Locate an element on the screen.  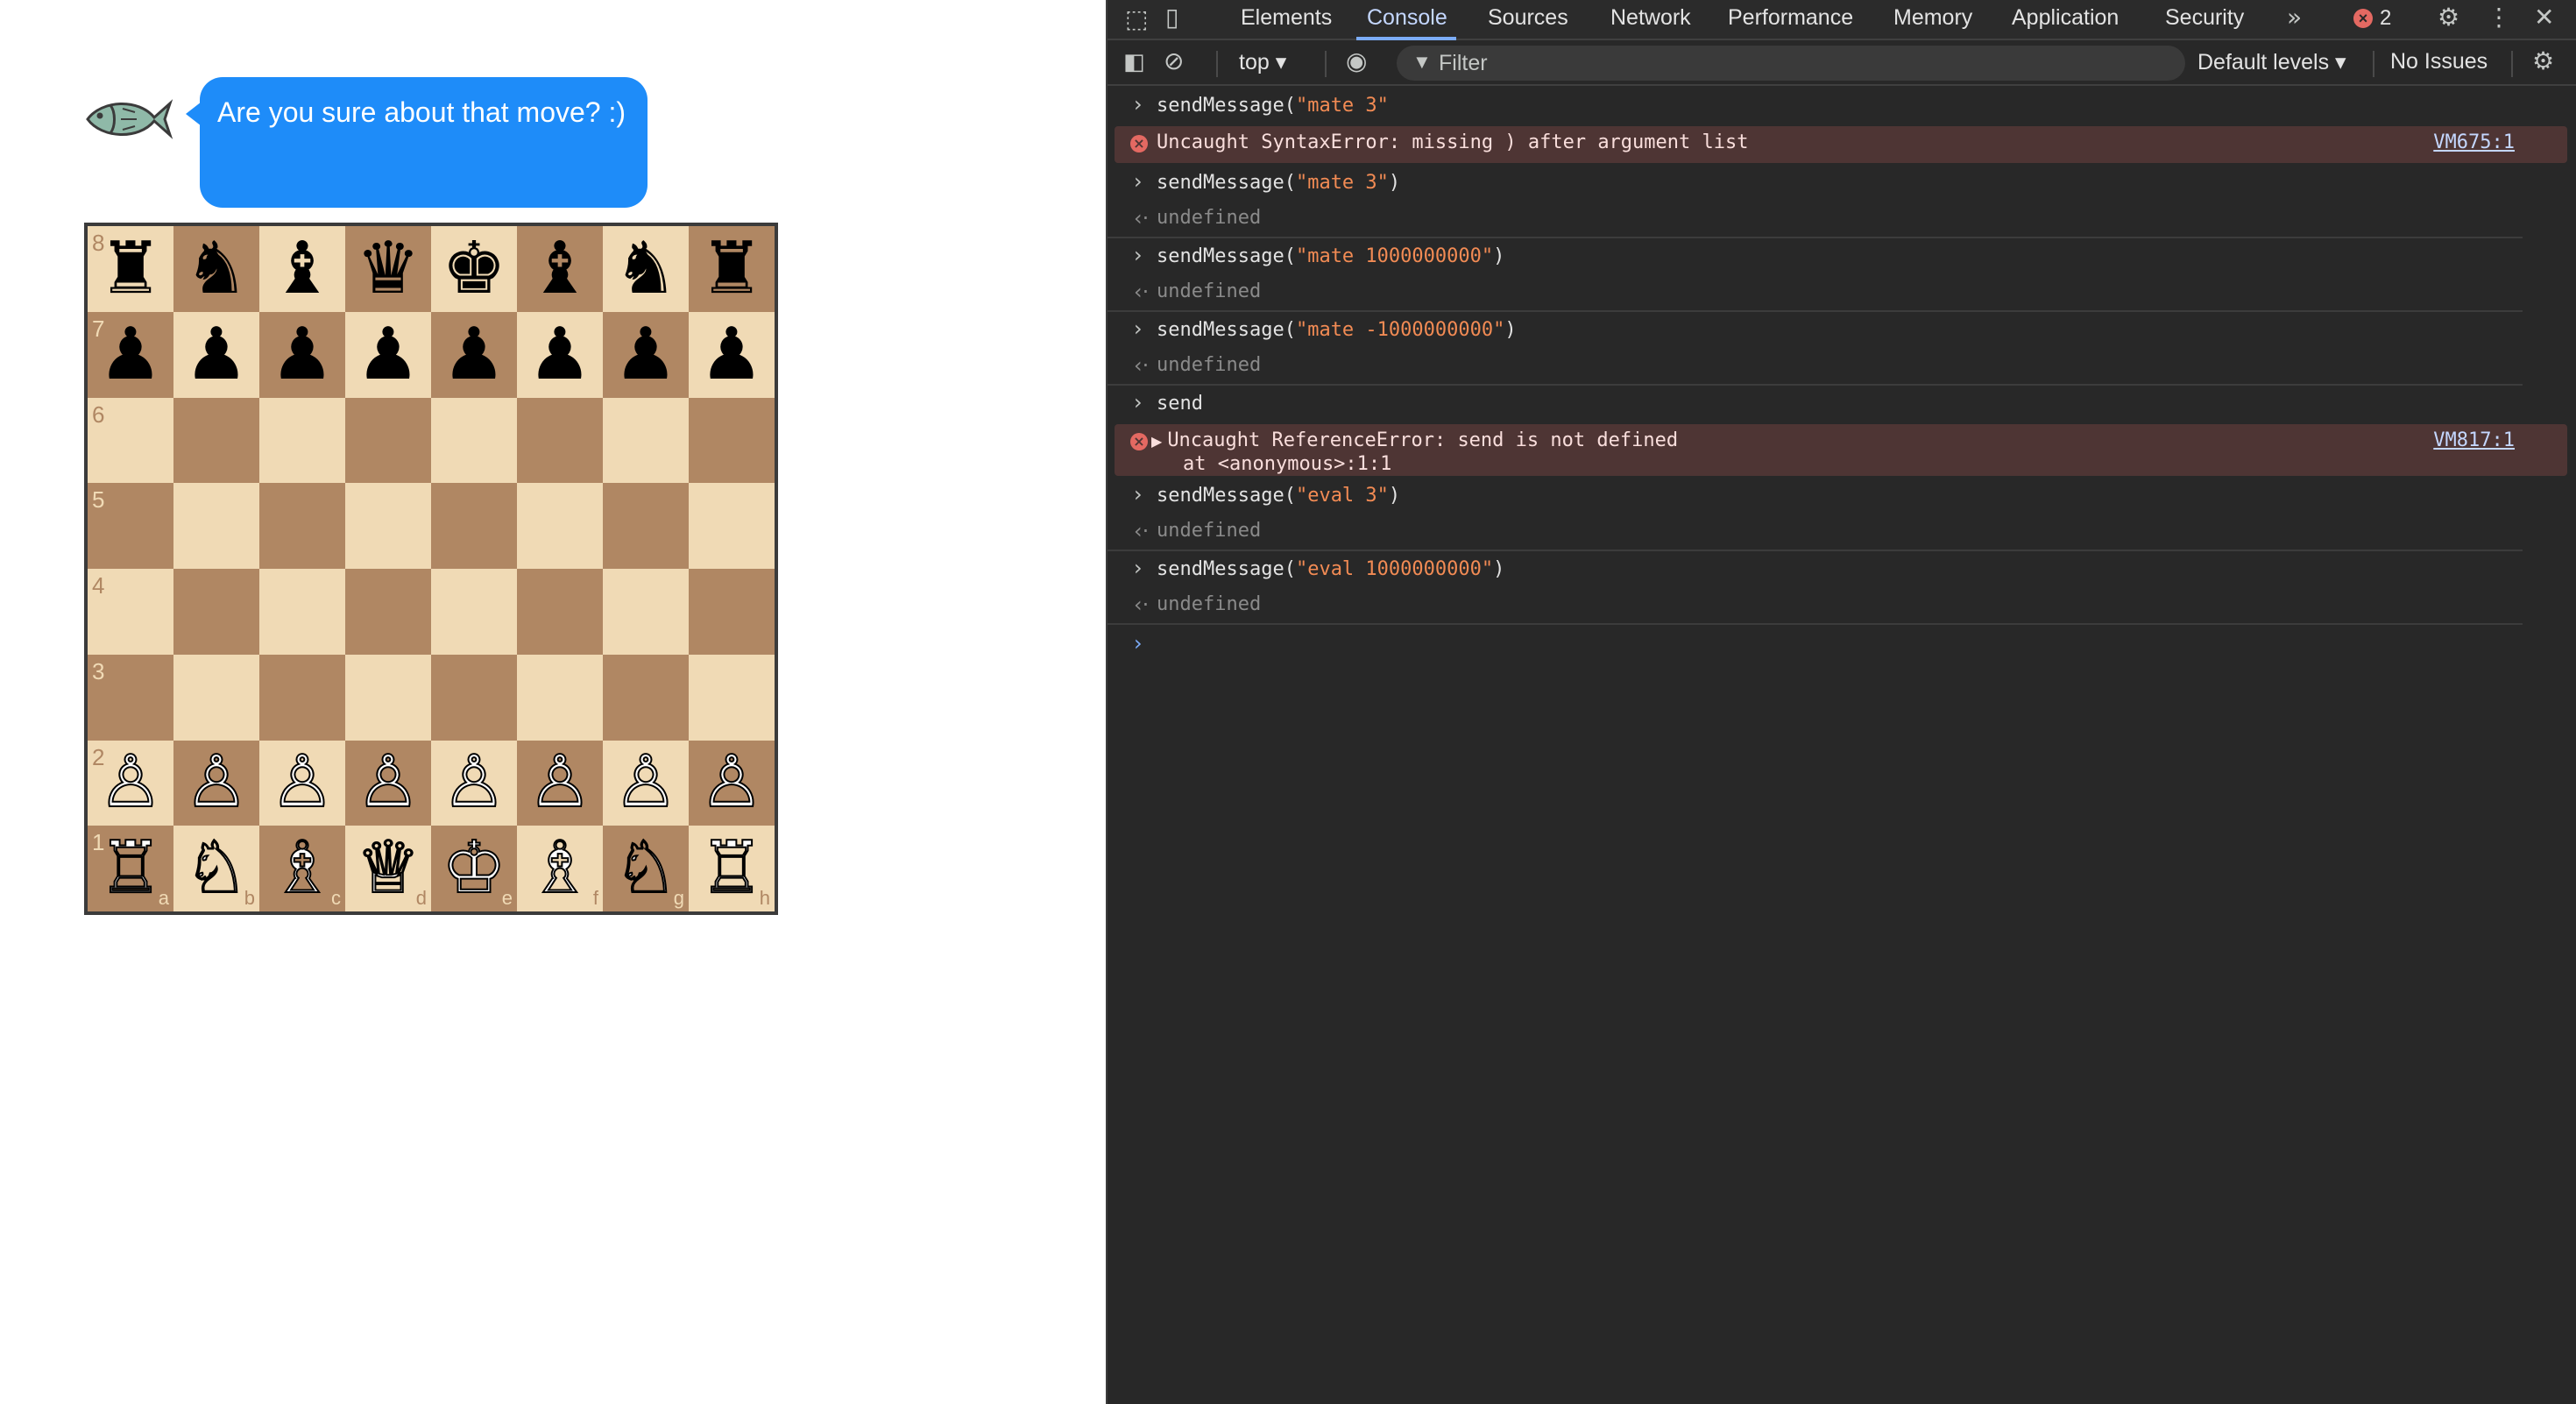
board-square-g7: ♟ is located at coordinates (646, 354).